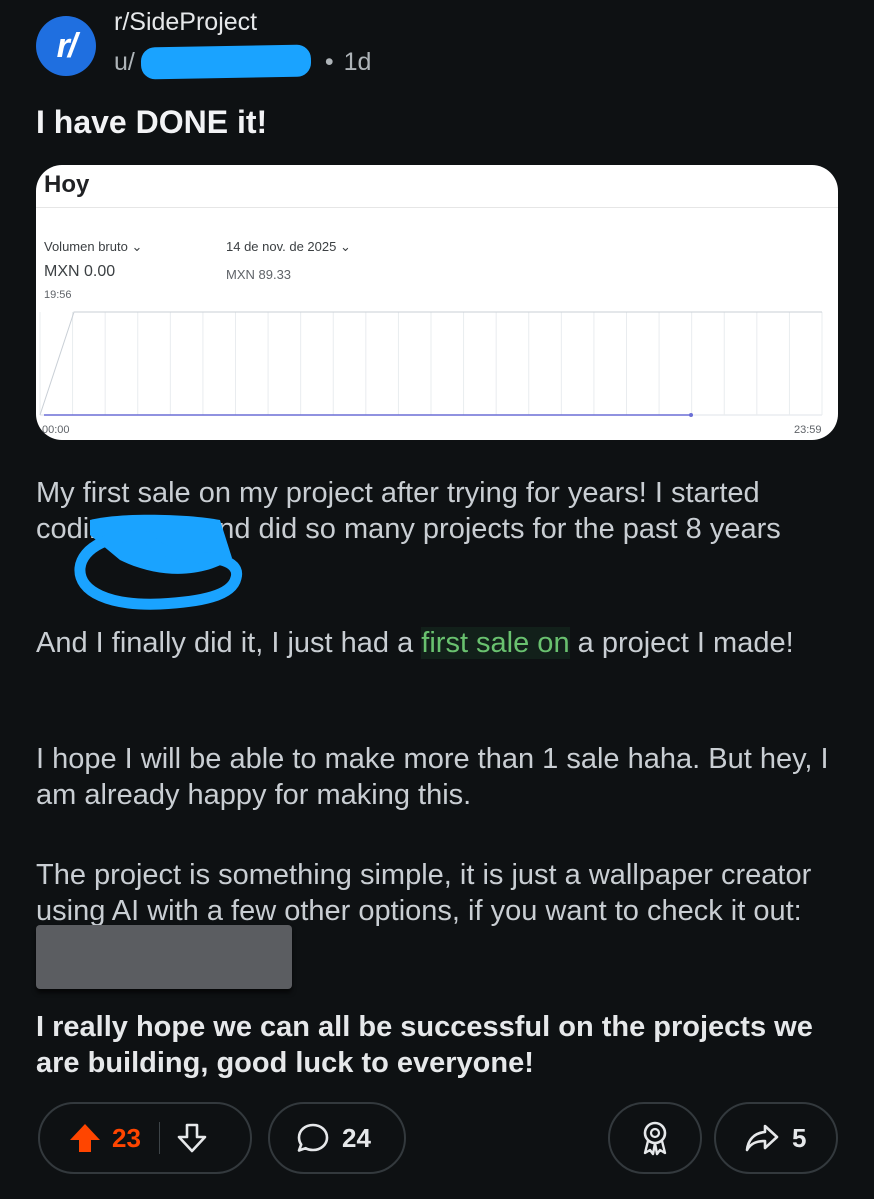 The height and width of the screenshot is (1199, 874). I want to click on post-meta: u/ • 1d, so click(243, 62).